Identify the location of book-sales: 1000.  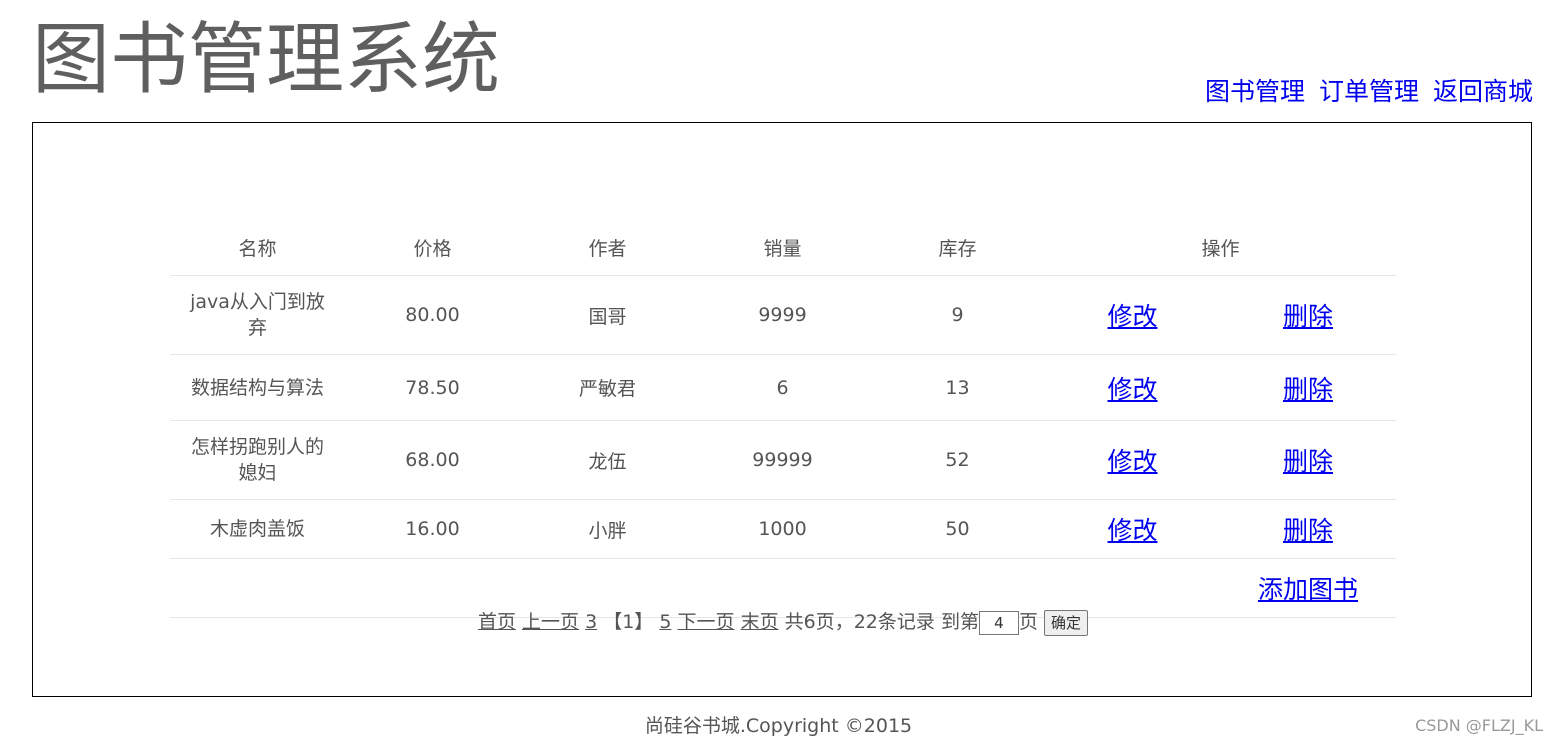
(782, 529).